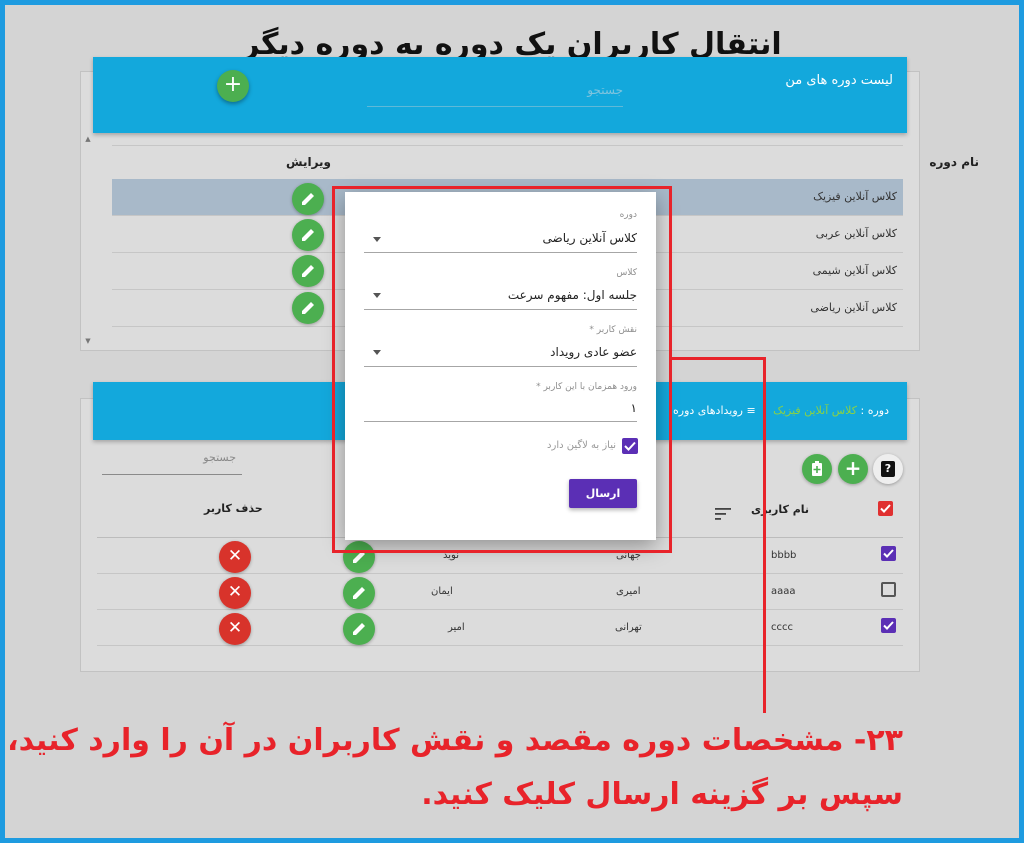 The image size is (1024, 843). Describe the element at coordinates (856, 233) in the screenshot. I see `course-name: کلاس آنلاین عربی` at that location.